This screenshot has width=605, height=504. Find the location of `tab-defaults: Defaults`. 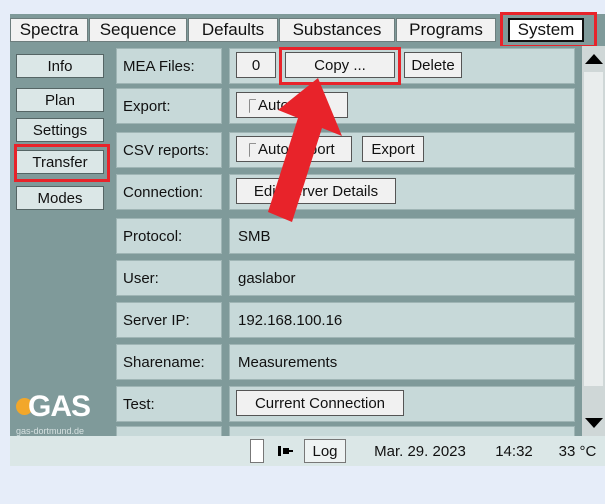

tab-defaults: Defaults is located at coordinates (233, 30).